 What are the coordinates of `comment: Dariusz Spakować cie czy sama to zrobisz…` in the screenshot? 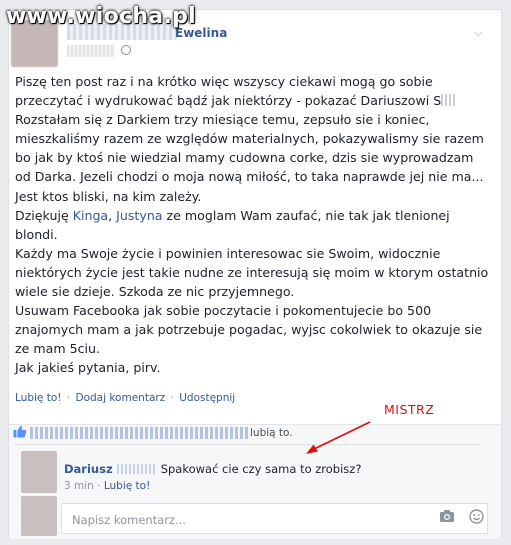 It's located at (212, 469).